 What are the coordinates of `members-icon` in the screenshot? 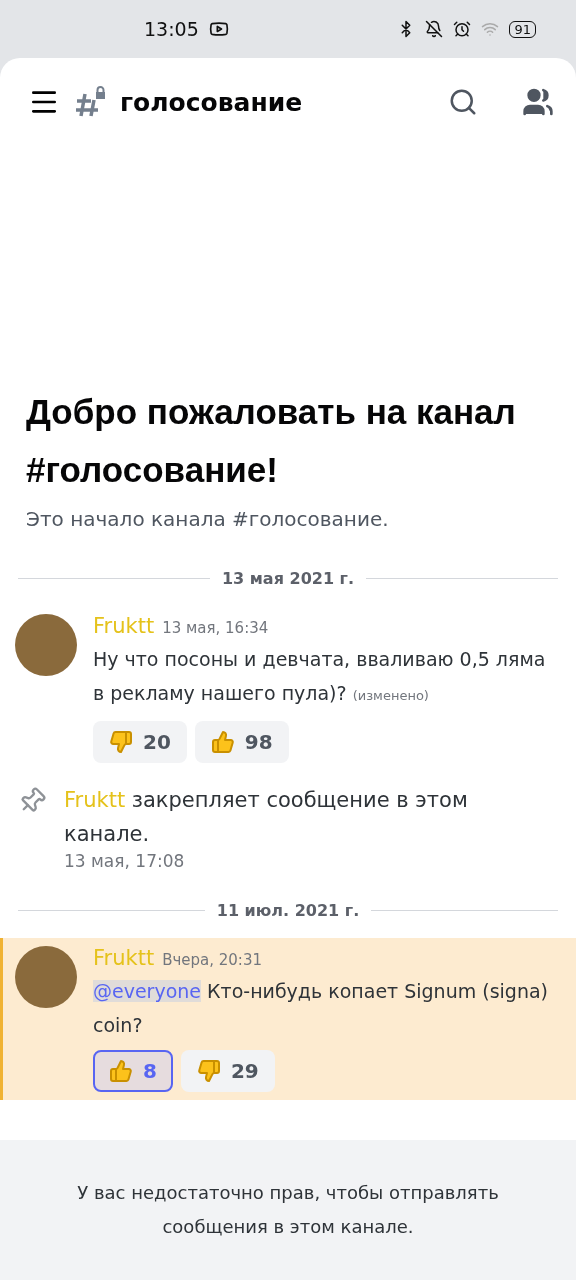 It's located at (538, 102).